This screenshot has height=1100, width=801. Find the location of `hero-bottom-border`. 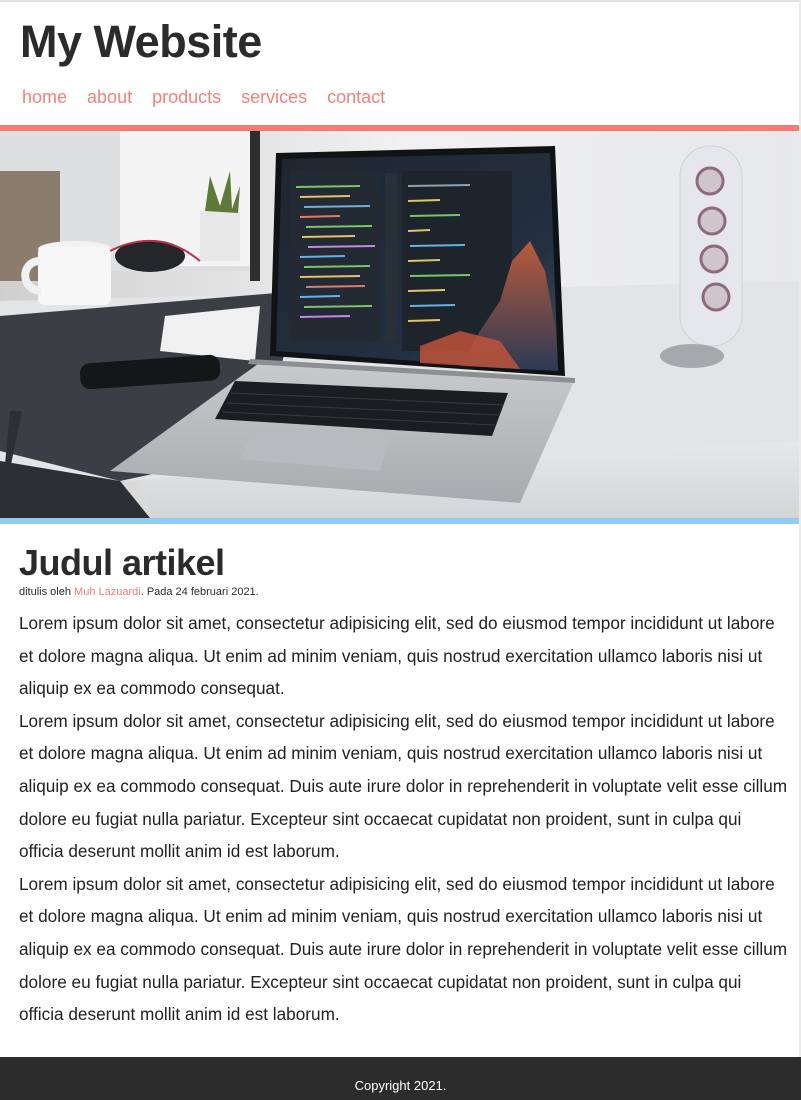

hero-bottom-border is located at coordinates (400, 521).